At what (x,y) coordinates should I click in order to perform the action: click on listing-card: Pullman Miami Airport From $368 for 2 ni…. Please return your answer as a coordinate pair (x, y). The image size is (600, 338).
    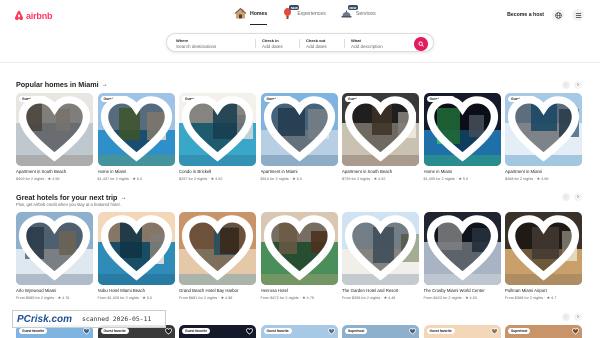
    Looking at the image, I should click on (543, 256).